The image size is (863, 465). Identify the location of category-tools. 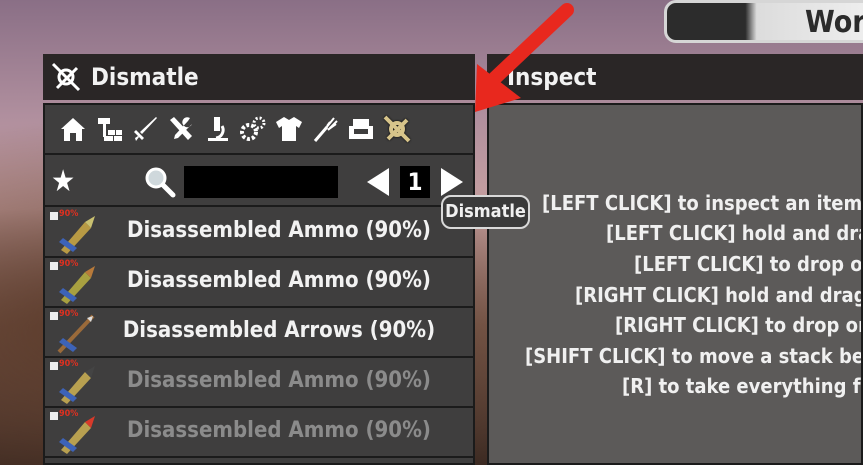
(181, 129).